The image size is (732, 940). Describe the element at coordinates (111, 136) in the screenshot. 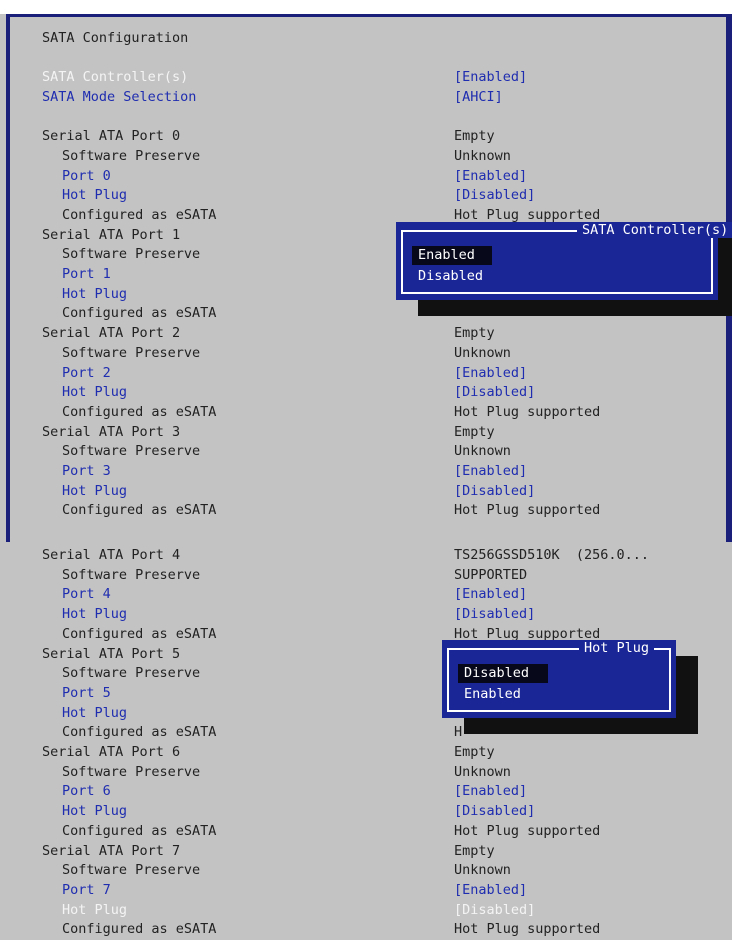

I see `setting-label: Serial ATA Port 0` at that location.